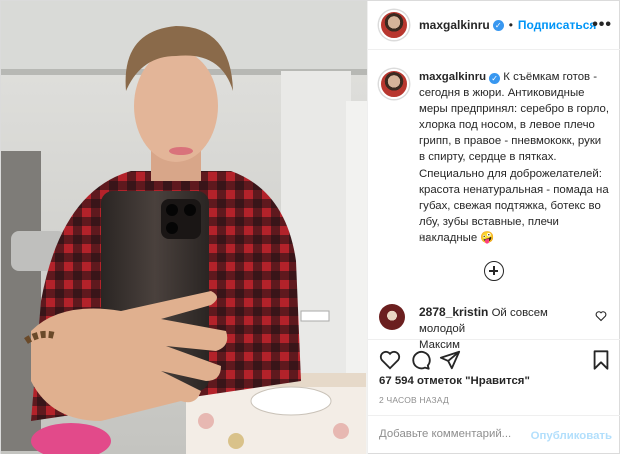 This screenshot has width=620, height=454. What do you see at coordinates (602, 25) in the screenshot?
I see `more-options-icon: •••` at bounding box center [602, 25].